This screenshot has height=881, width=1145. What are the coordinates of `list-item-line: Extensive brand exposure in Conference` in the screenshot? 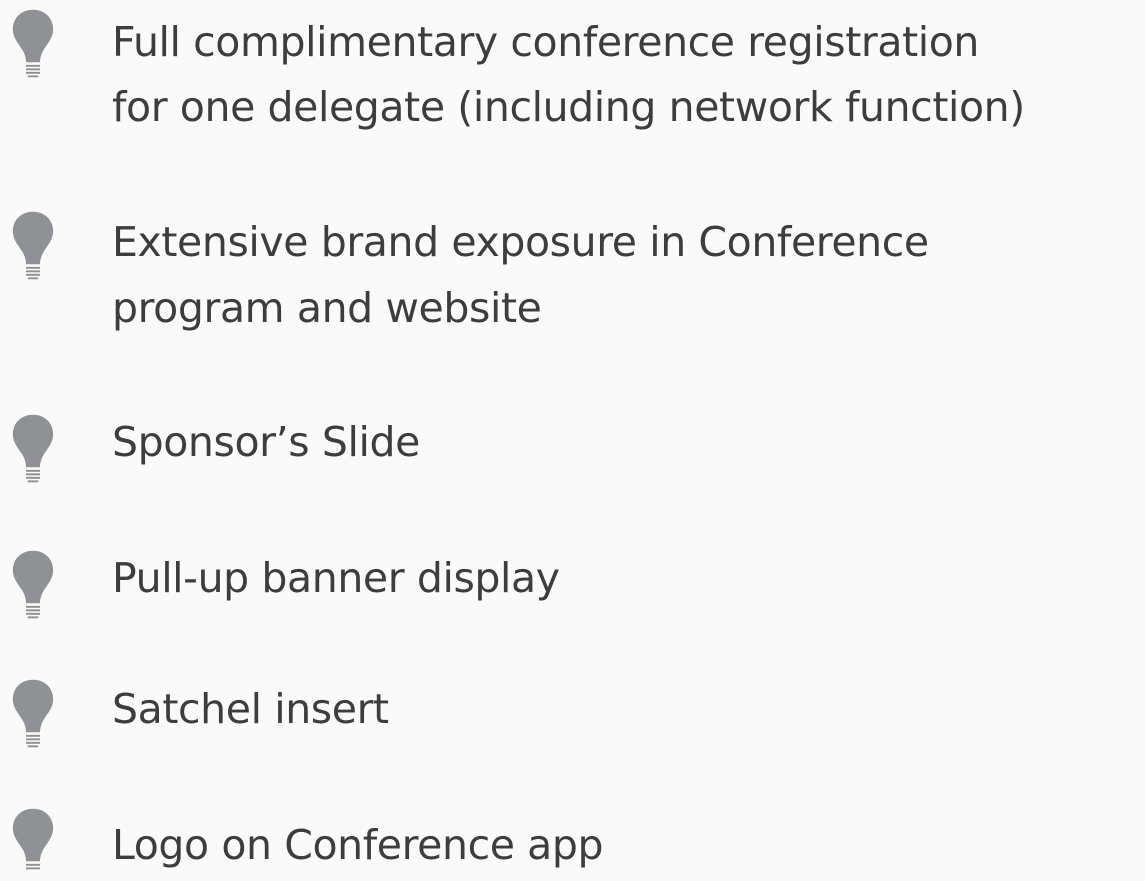 It's located at (520, 242).